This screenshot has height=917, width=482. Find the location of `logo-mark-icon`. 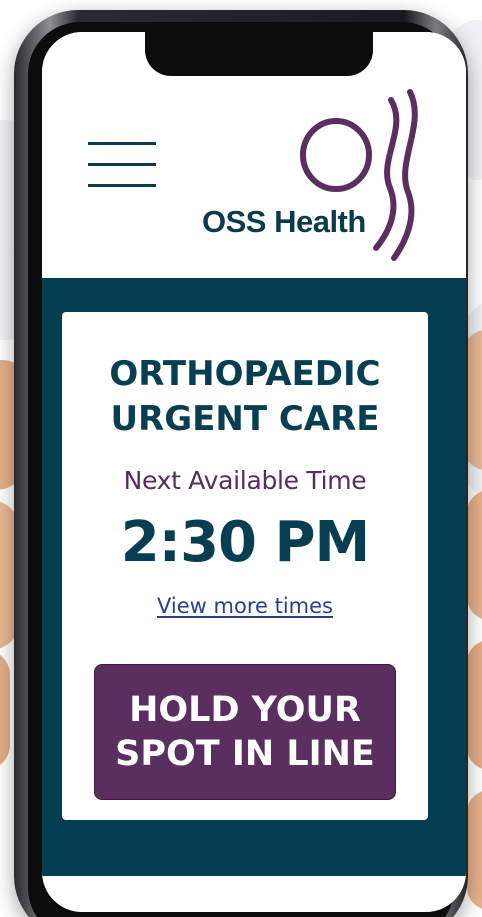

logo-mark-icon is located at coordinates (359, 175).